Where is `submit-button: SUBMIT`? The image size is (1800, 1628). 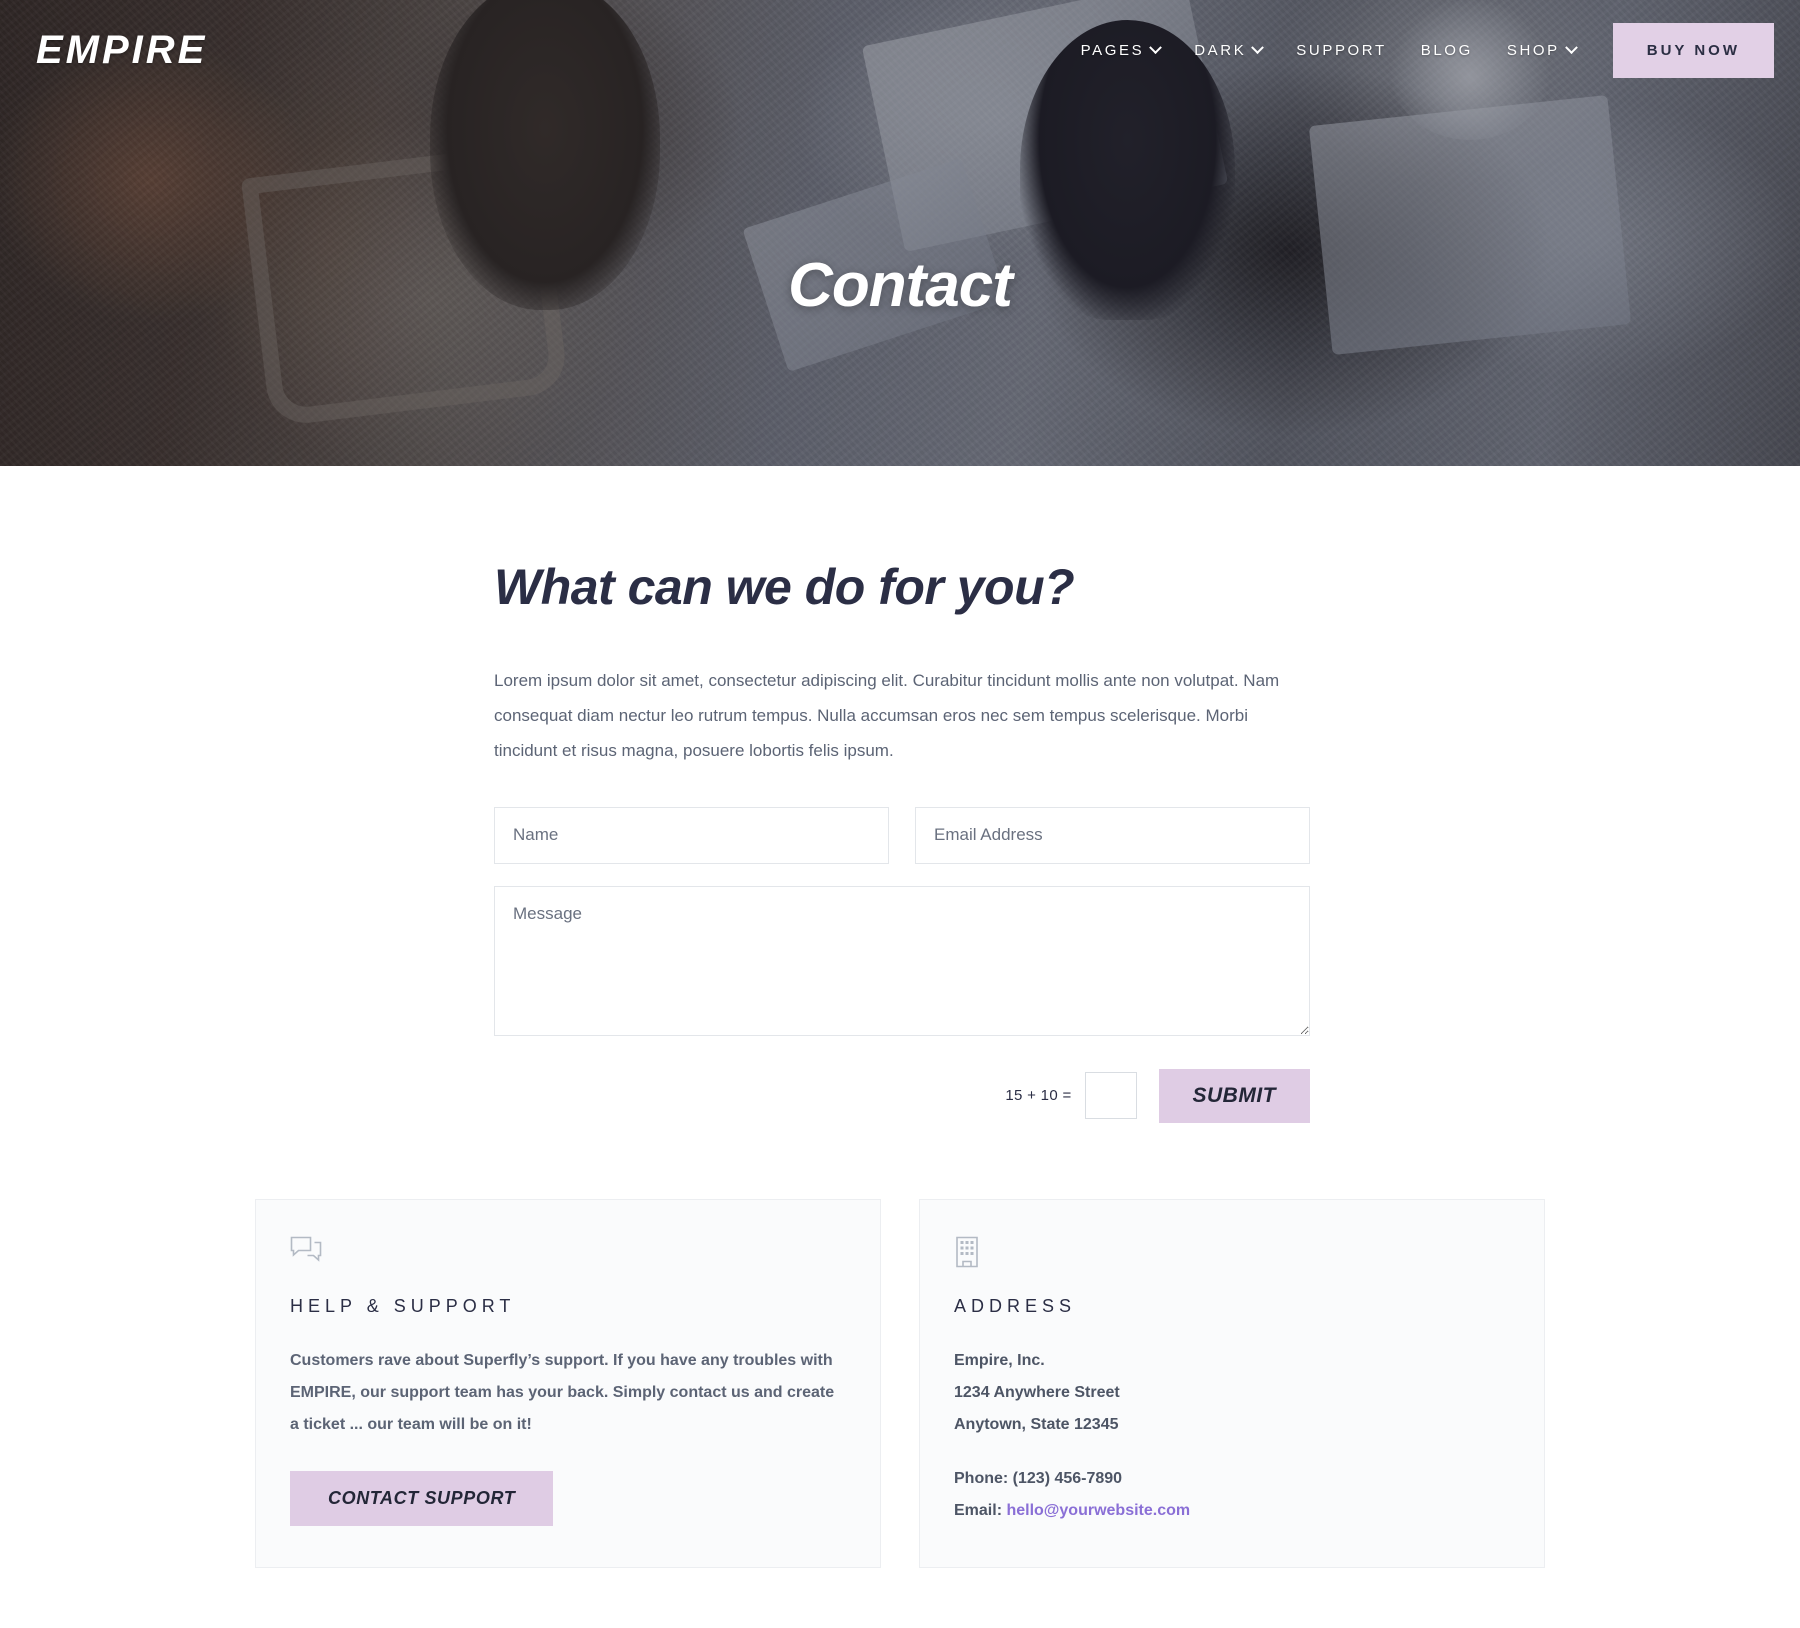
submit-button: SUBMIT is located at coordinates (1234, 1095).